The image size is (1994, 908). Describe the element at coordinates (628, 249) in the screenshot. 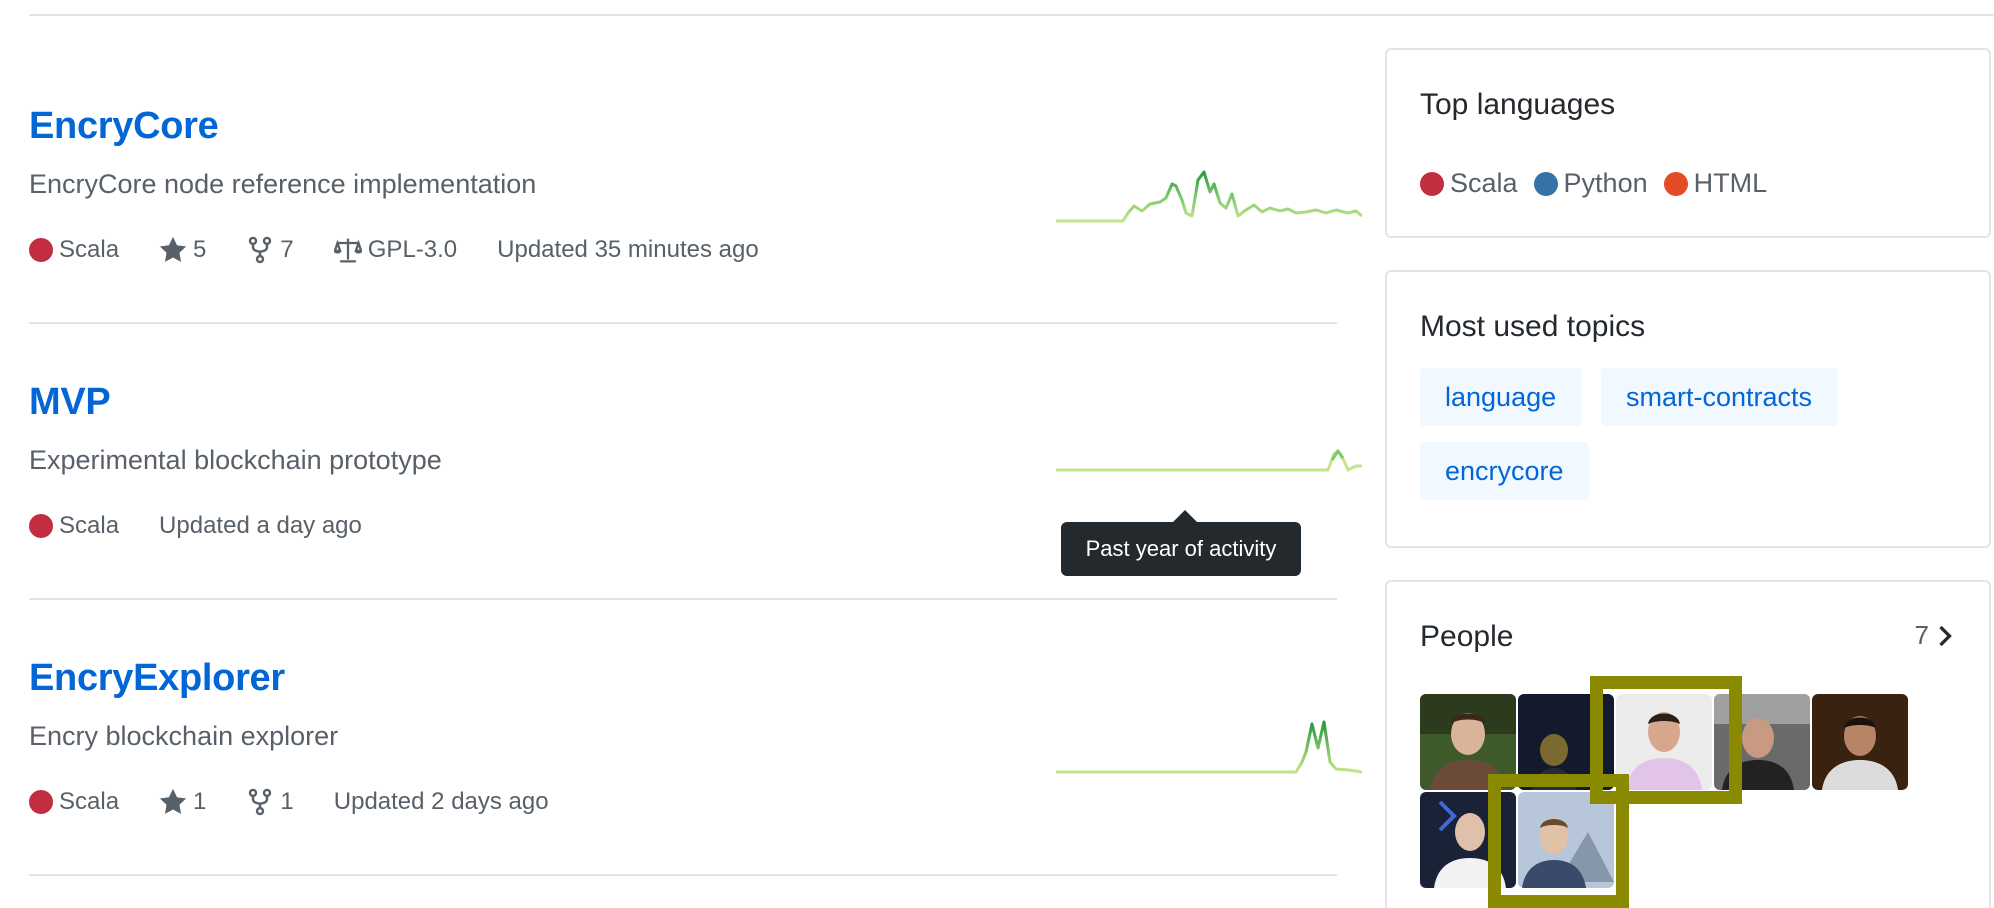

I see `updated-time: Updated 35 minutes ago` at that location.